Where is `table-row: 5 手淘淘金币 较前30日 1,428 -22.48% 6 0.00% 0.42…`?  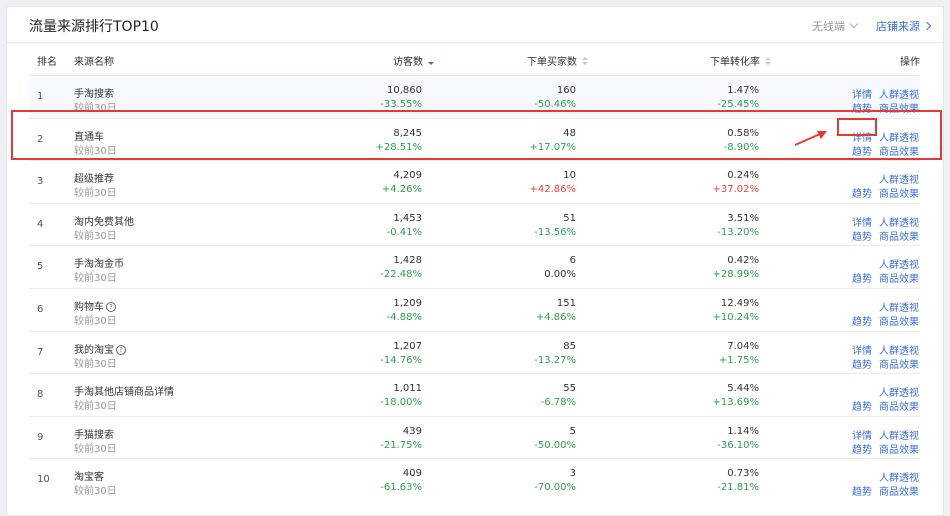
table-row: 5 手淘淘金币 较前30日 1,428 -22.48% 6 0.00% 0.42… is located at coordinates (474, 267).